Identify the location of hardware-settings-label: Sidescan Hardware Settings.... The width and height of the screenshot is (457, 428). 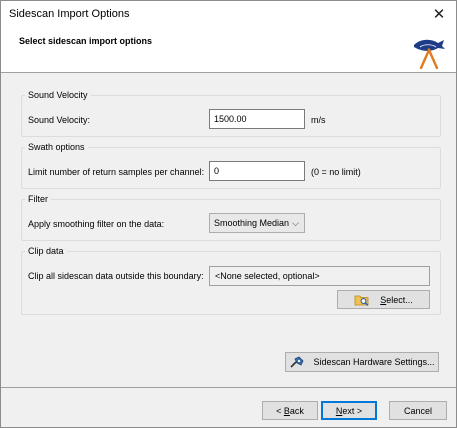
(374, 362).